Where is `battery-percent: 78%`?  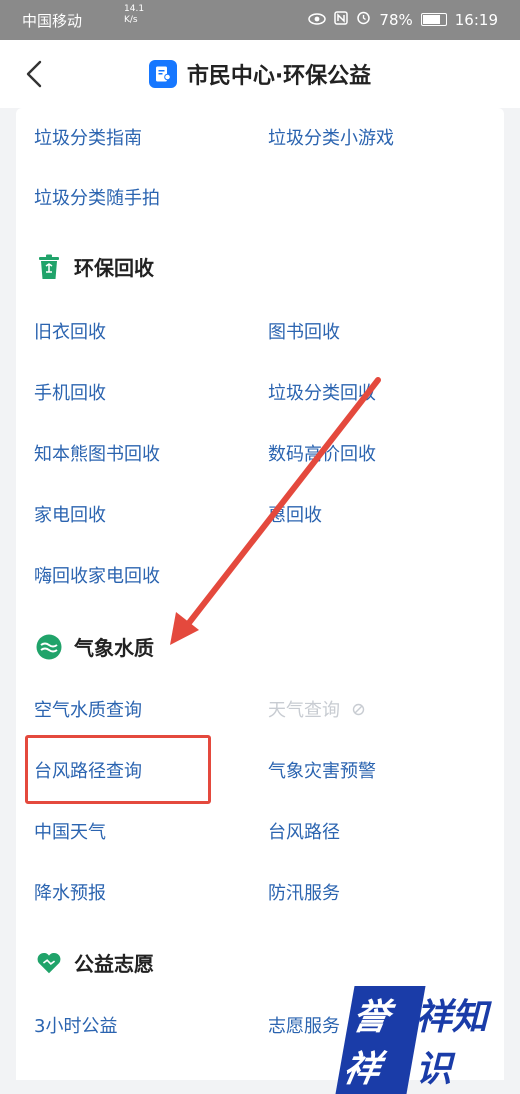 battery-percent: 78% is located at coordinates (396, 19).